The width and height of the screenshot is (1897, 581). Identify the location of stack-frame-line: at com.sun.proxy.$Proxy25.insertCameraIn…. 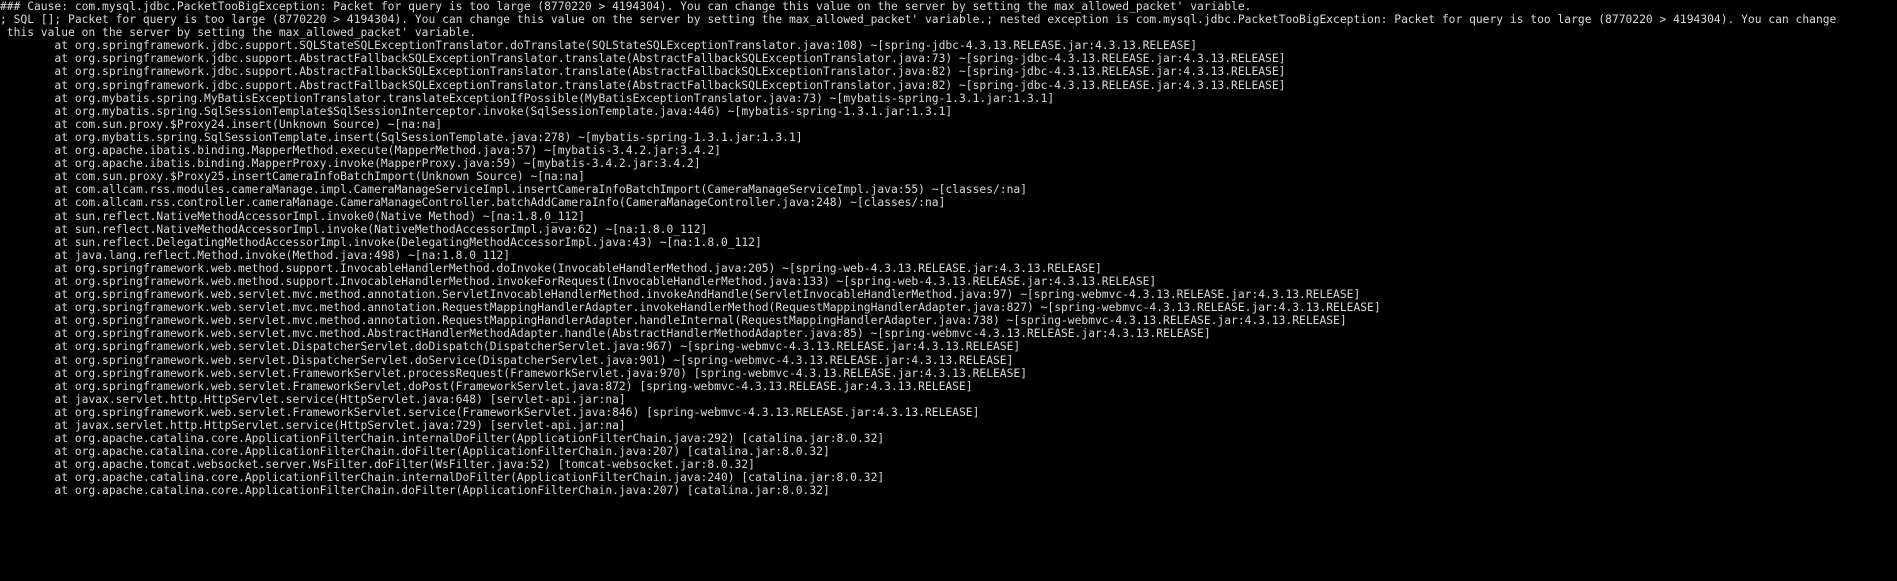
(292, 177).